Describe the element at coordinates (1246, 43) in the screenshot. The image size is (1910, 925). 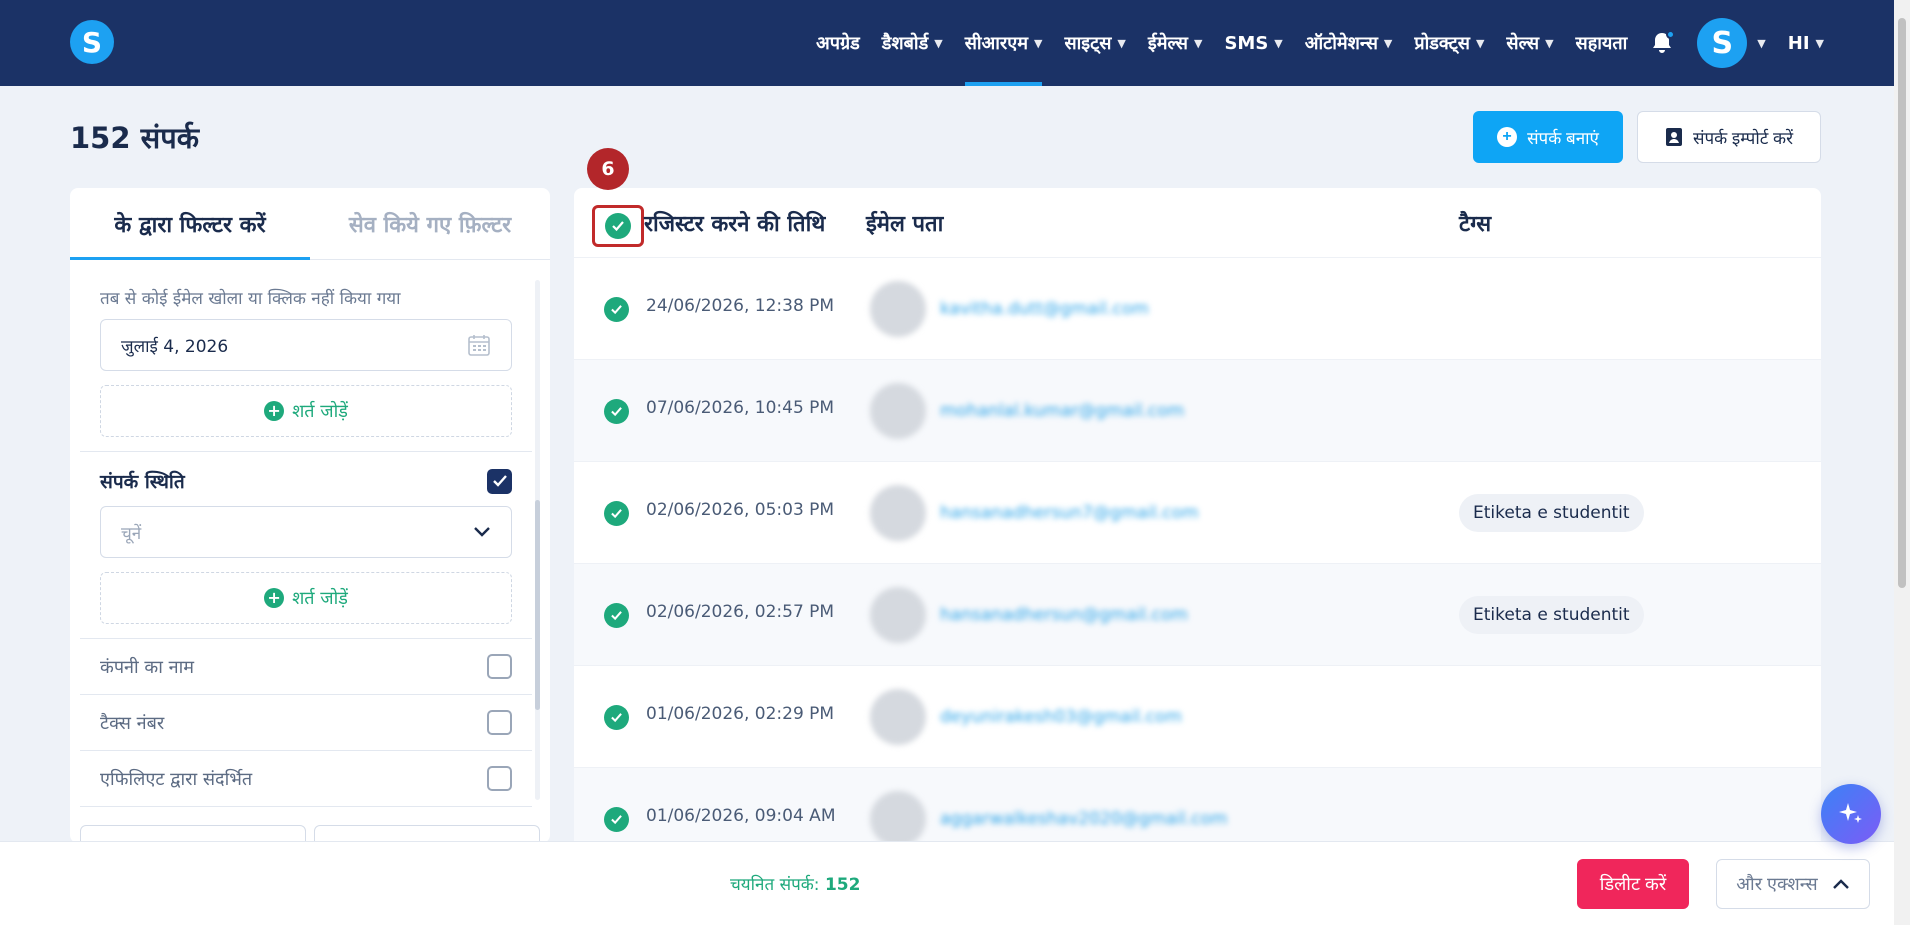
I see `nav-label: SMS` at that location.